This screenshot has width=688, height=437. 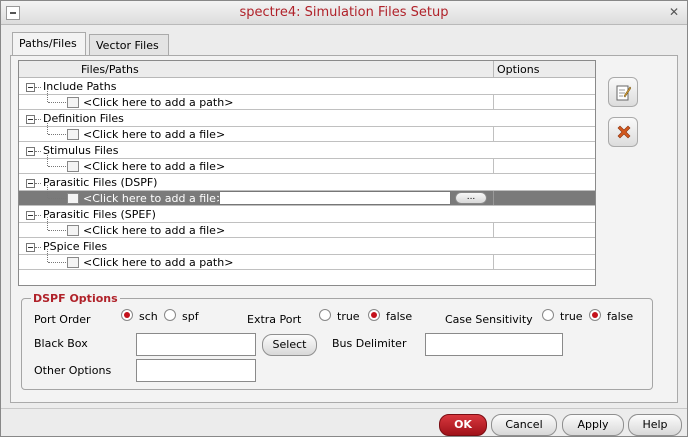 I want to click on radio-label-spf: spf, so click(x=190, y=316).